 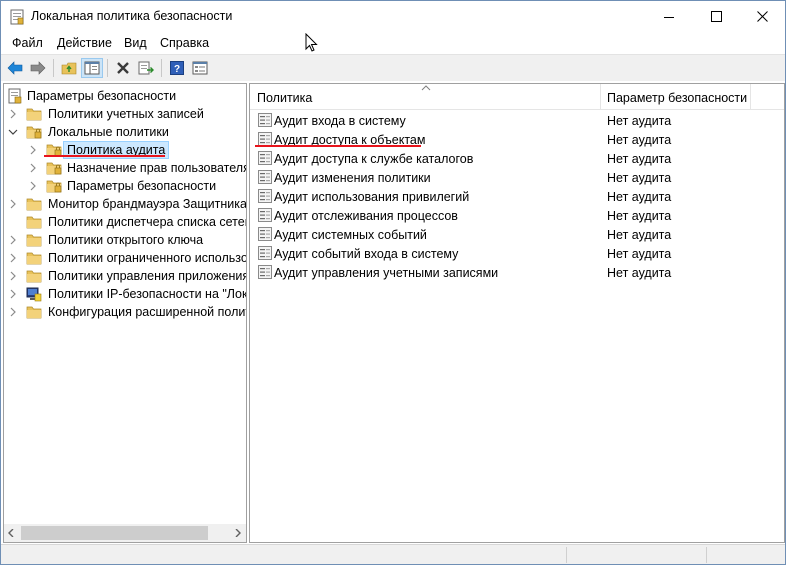 I want to click on policy-row: Аудит событий входа в систему Нет аудита, so click(x=517, y=253).